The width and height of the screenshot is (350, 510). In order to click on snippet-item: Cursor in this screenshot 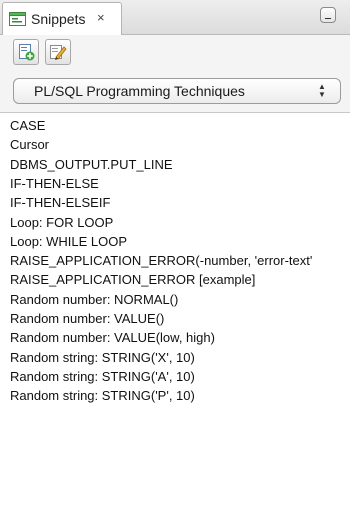, I will do `click(29, 144)`.